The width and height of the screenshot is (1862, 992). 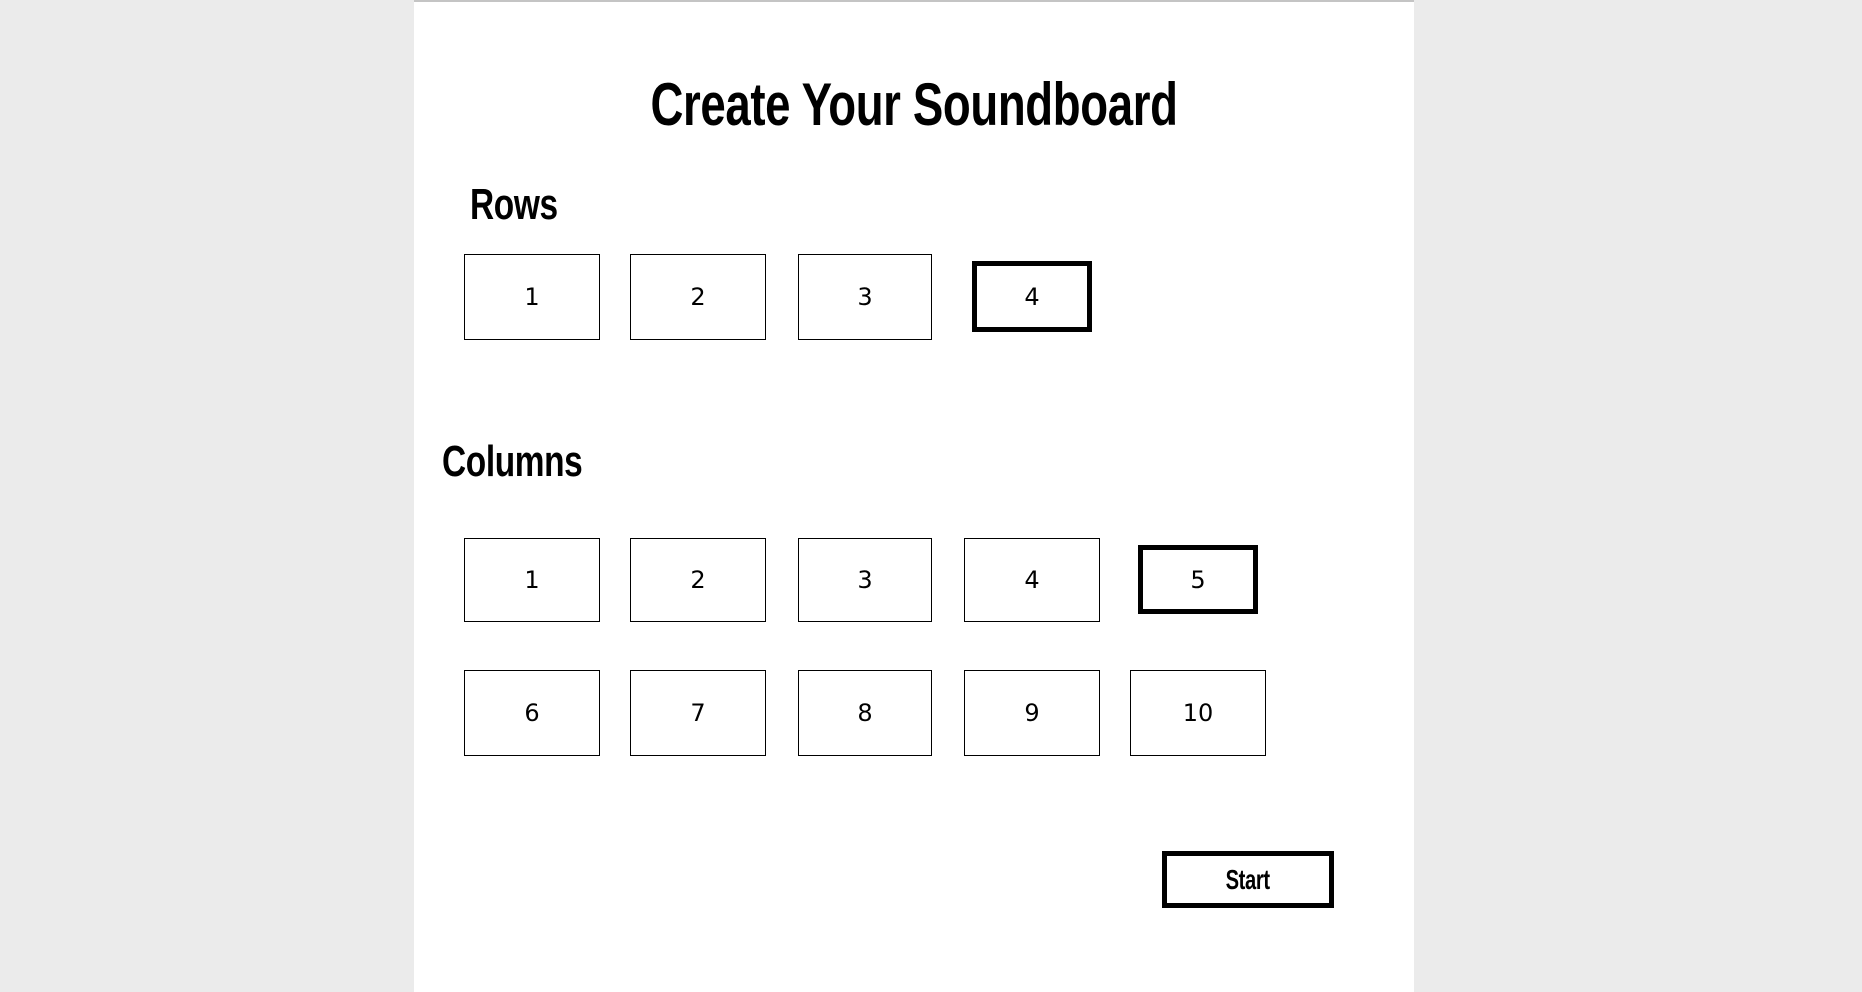 I want to click on start-button: Start, so click(x=1248, y=879).